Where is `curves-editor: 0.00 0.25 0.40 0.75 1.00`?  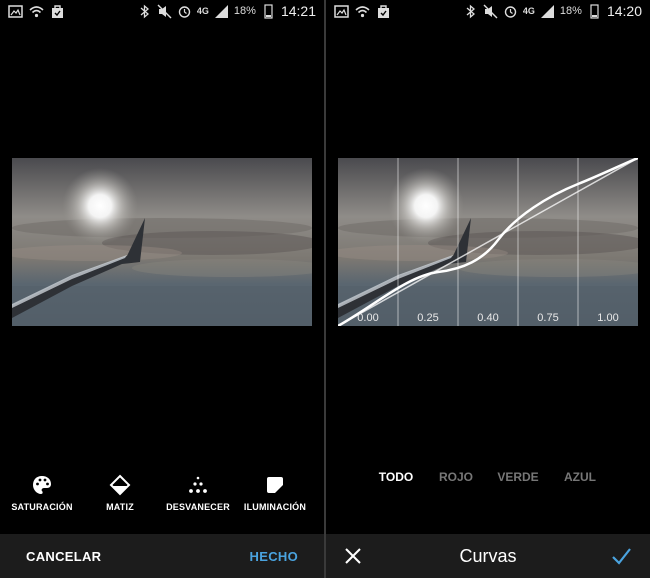
curves-editor: 0.00 0.25 0.40 0.75 1.00 is located at coordinates (488, 242).